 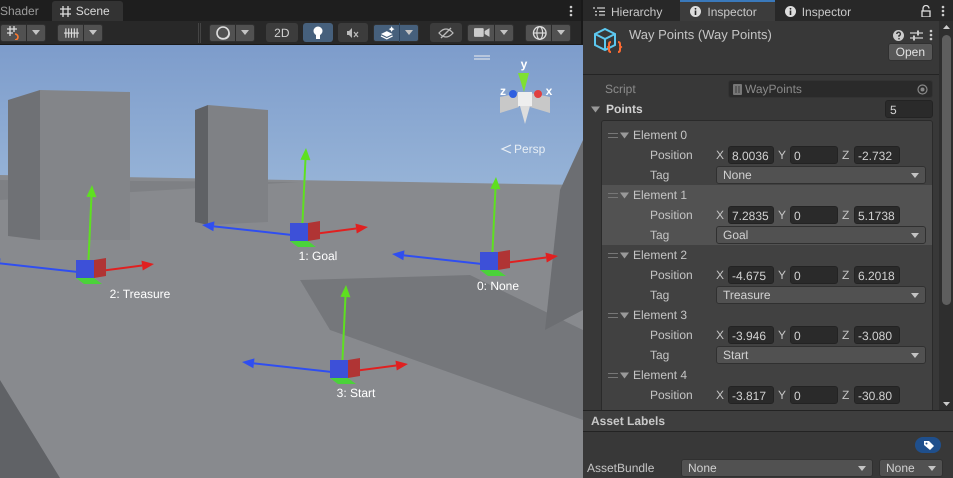 I want to click on grid-snap-icon, so click(x=14, y=33).